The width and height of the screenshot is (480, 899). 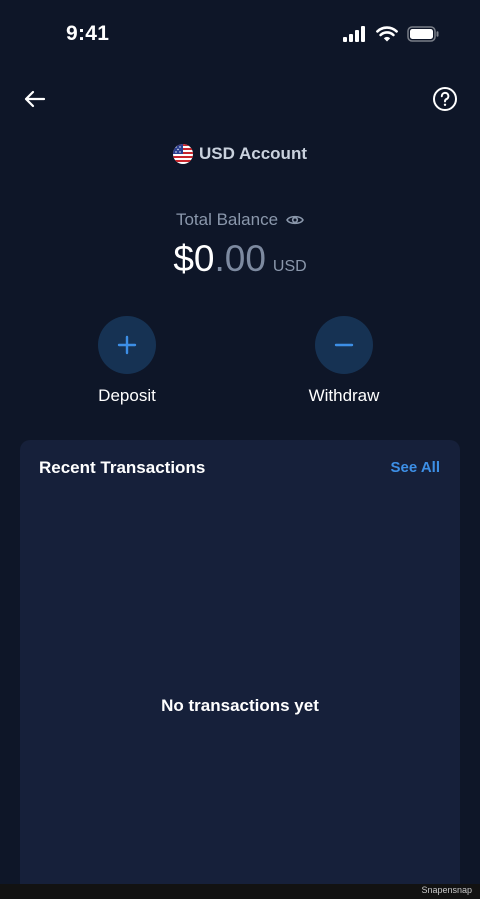 What do you see at coordinates (183, 154) in the screenshot?
I see `us-flag-icon` at bounding box center [183, 154].